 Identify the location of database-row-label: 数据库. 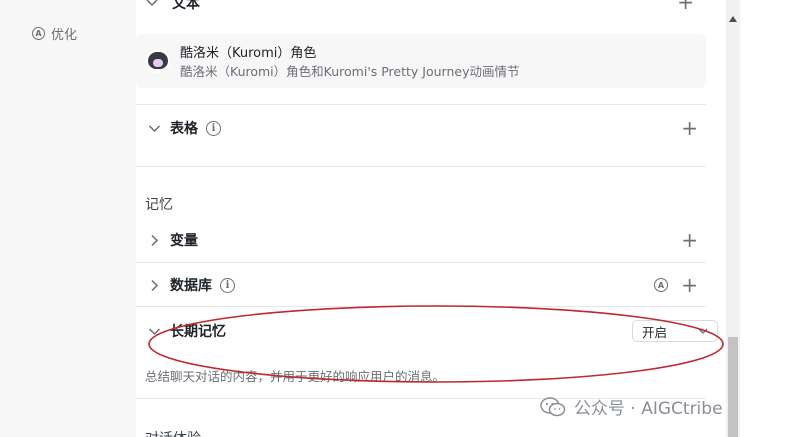
(191, 286).